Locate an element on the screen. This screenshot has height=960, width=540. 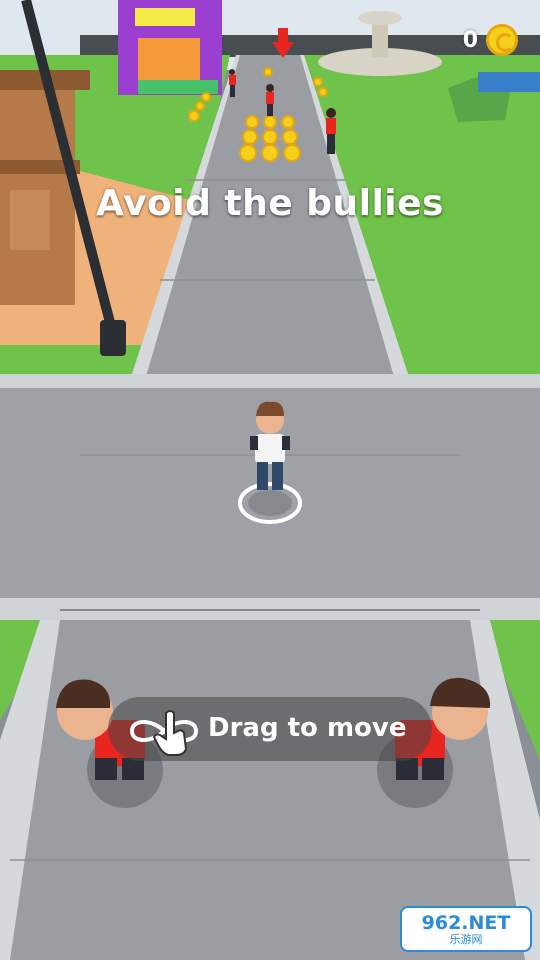
site-watermark: 962.NET 乐游网 is located at coordinates (466, 929).